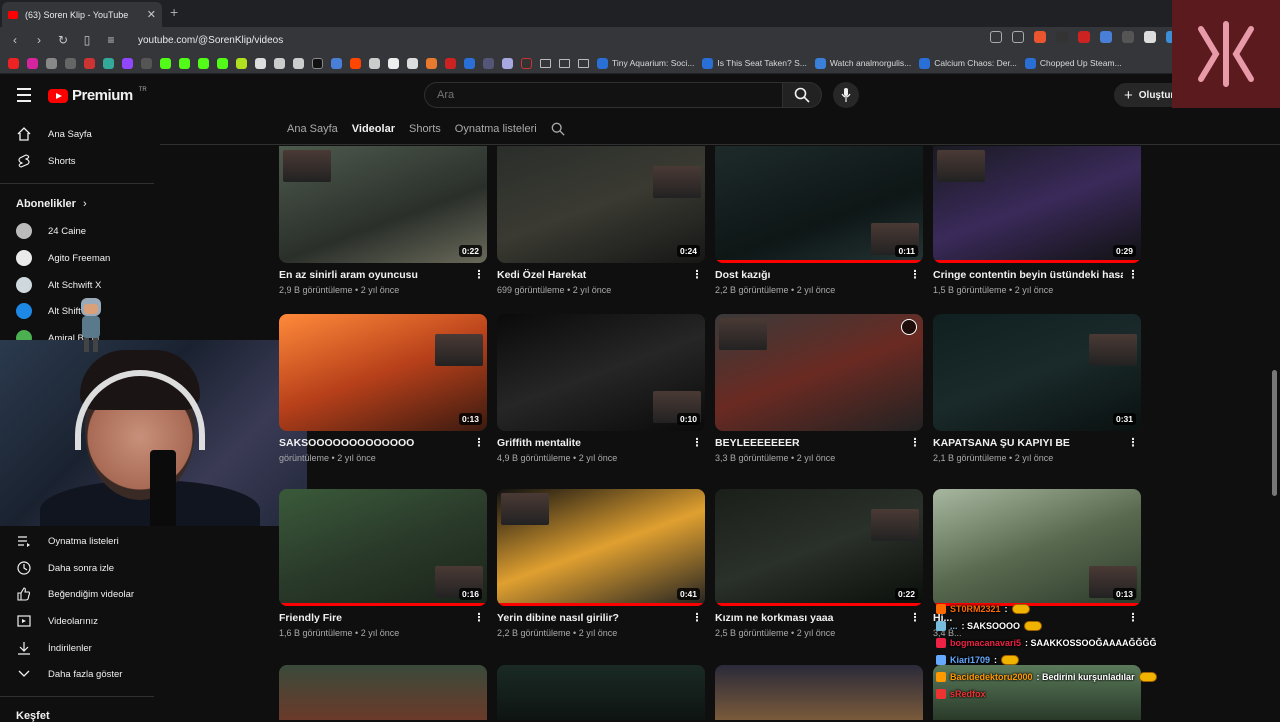 This screenshot has height=722, width=1280. Describe the element at coordinates (1037, 204) in the screenshot. I see `video-thumbnail: 0:29` at that location.